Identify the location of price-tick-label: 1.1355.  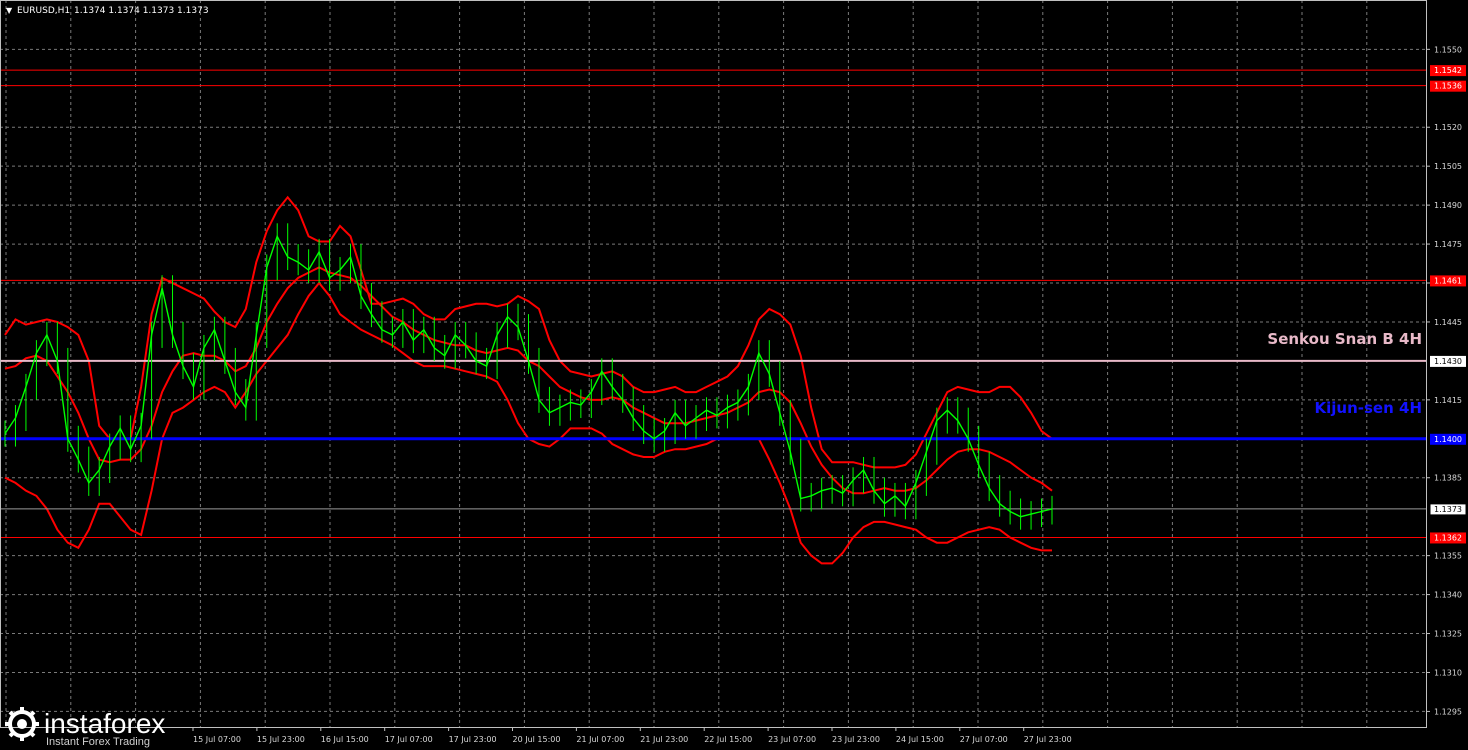
(1448, 556).